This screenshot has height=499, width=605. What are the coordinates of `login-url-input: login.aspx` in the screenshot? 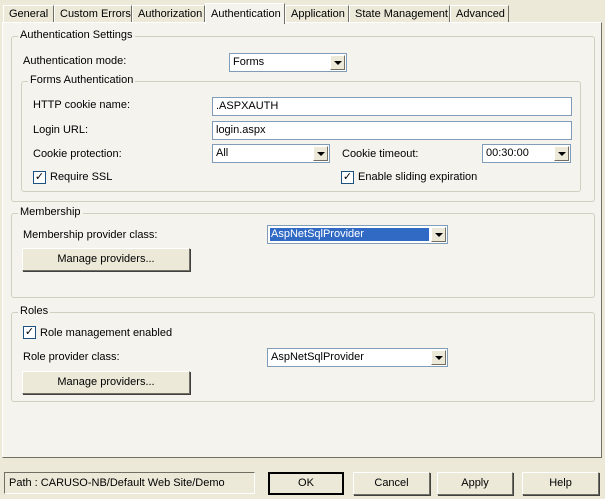 It's located at (392, 130).